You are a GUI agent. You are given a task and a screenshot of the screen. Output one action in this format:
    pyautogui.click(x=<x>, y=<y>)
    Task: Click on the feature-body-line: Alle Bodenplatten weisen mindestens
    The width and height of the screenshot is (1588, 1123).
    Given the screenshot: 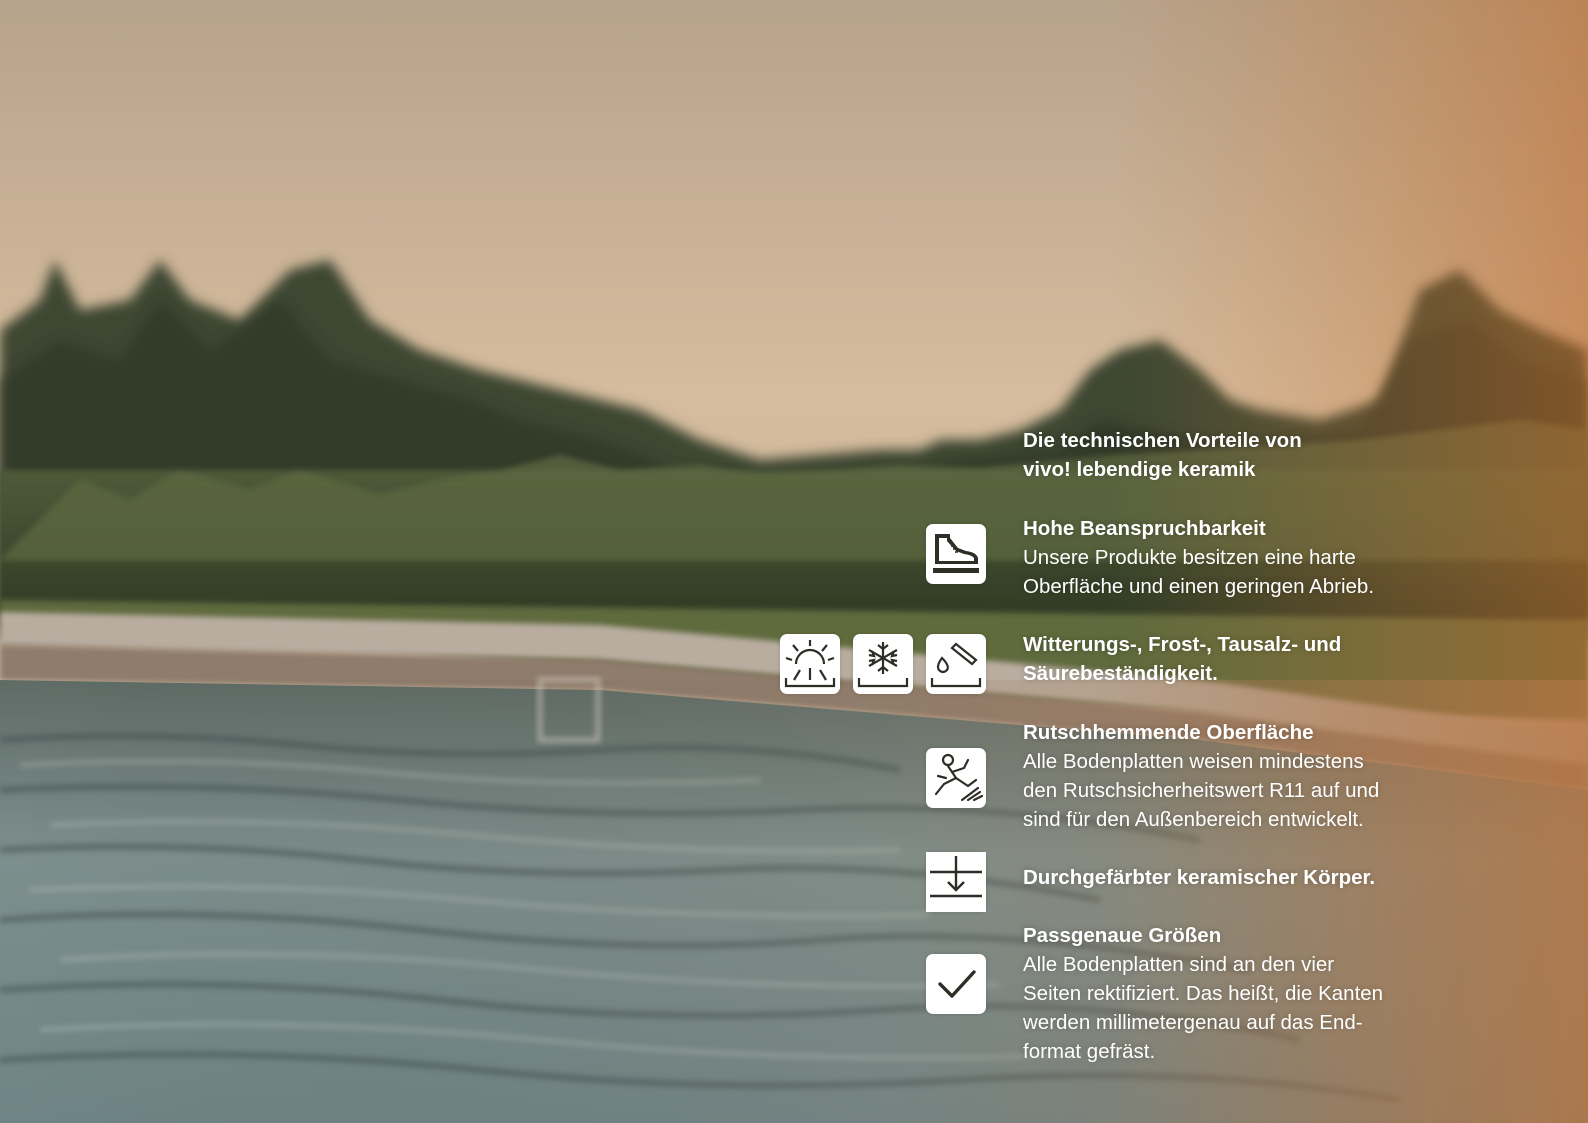 What is the action you would take?
    pyautogui.click(x=1193, y=761)
    